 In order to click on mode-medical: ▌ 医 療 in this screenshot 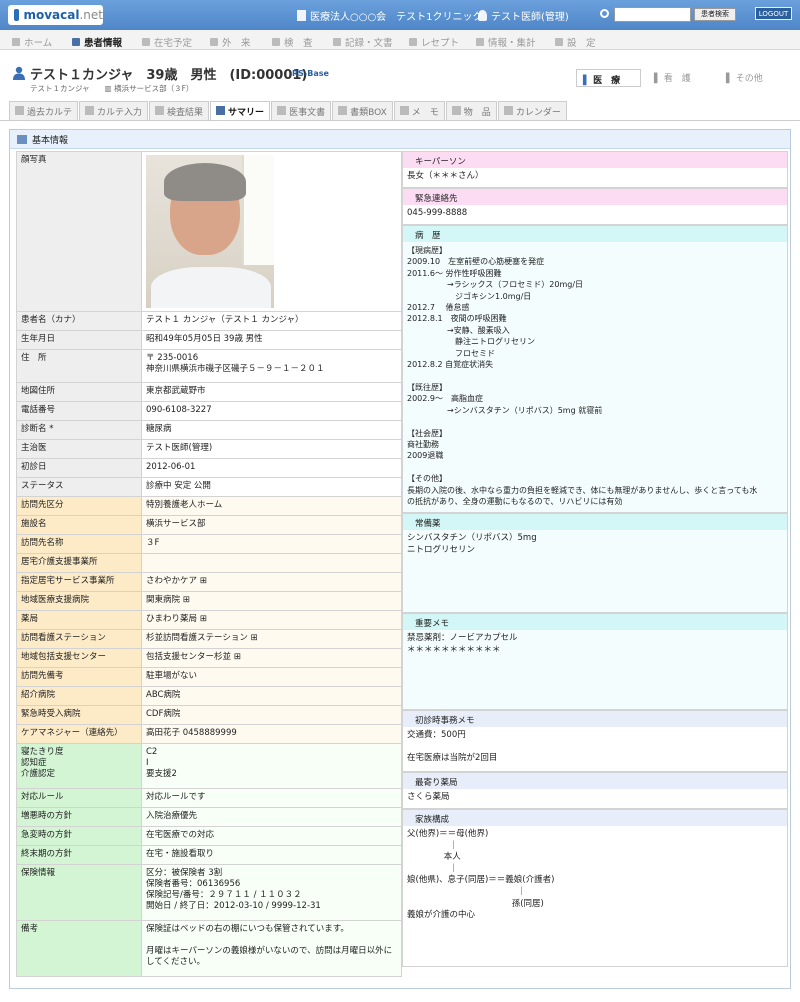, I will do `click(608, 78)`.